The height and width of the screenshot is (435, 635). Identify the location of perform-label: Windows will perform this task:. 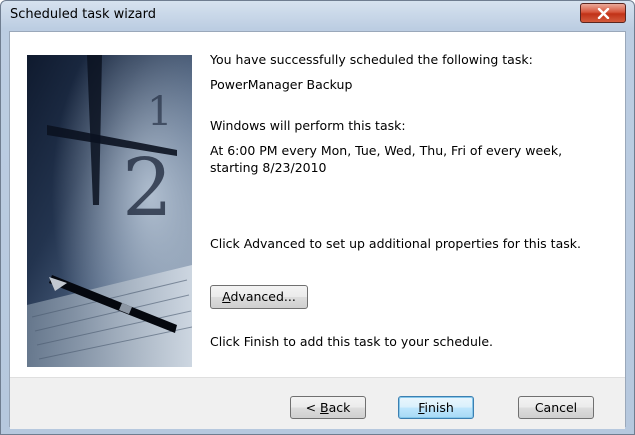
(308, 125).